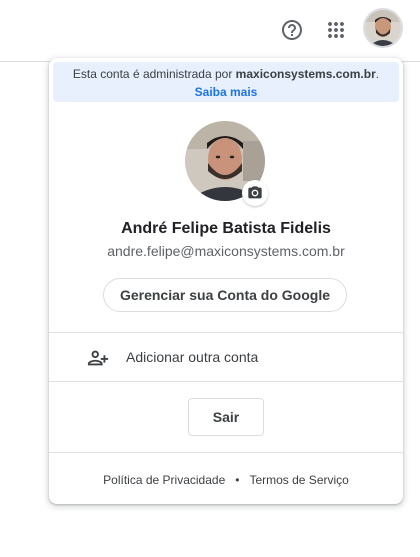 This screenshot has width=420, height=557. Describe the element at coordinates (98, 360) in the screenshot. I see `person-add-icon` at that location.